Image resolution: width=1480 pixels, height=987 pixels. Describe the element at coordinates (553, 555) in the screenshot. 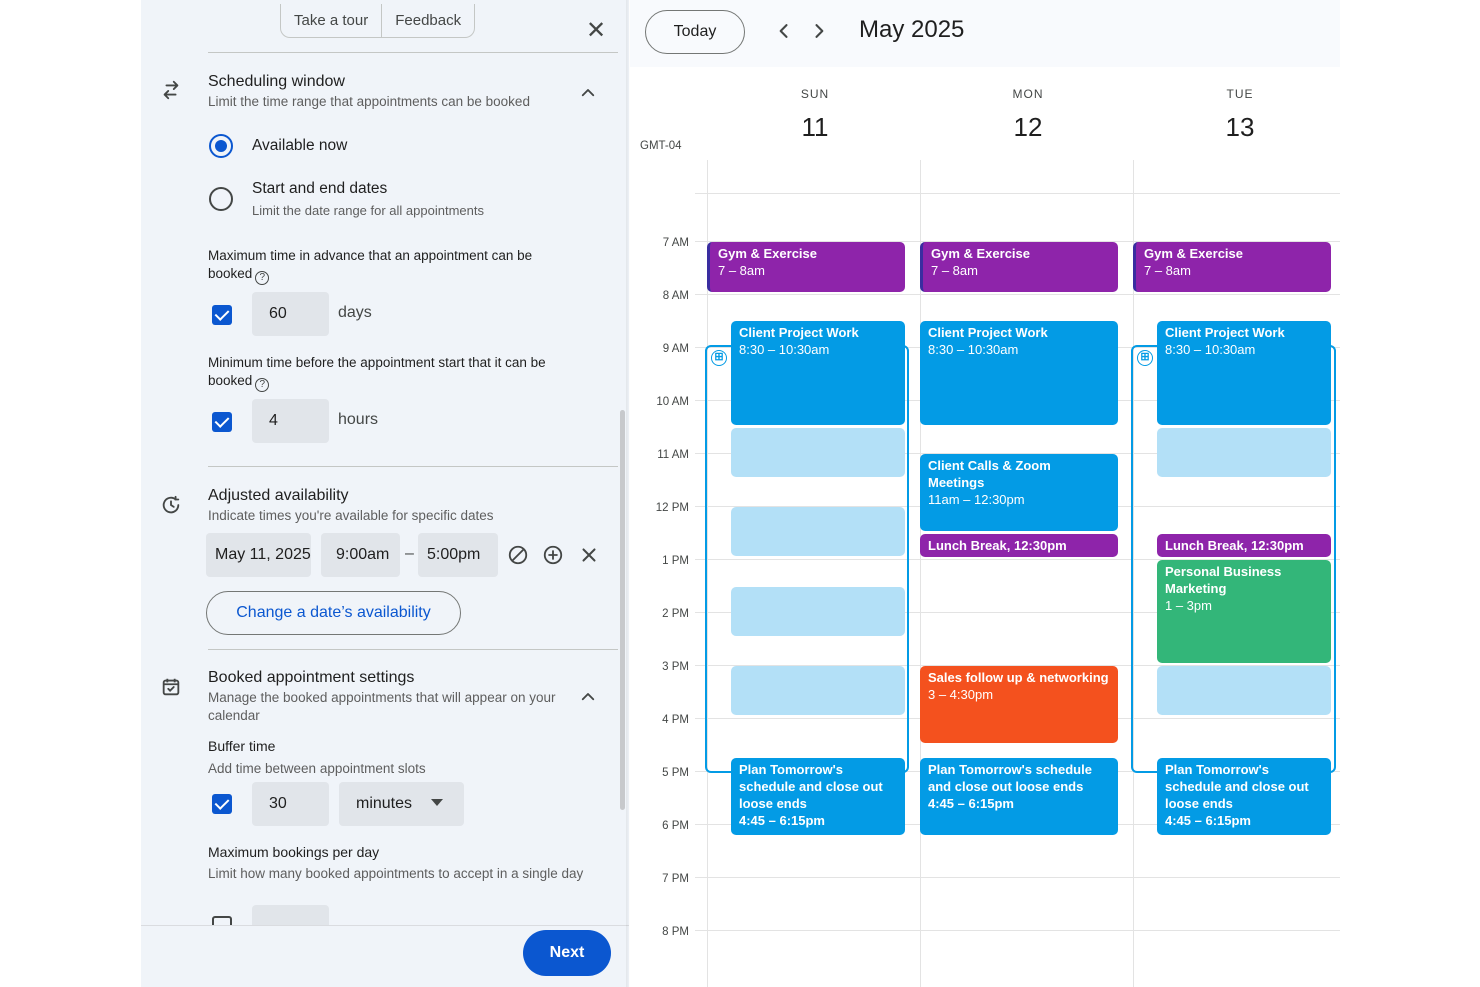

I see `add-circle-icon` at that location.